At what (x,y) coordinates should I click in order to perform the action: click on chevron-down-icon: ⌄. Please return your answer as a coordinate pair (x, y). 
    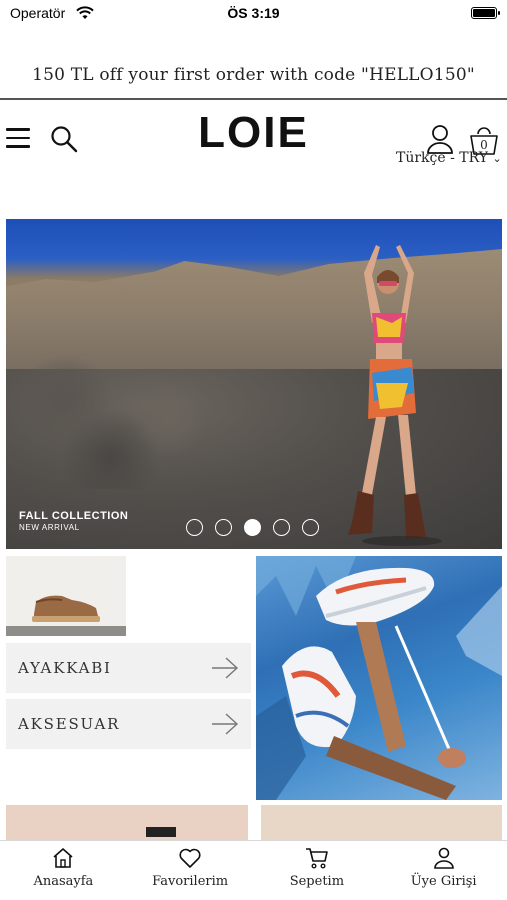
    Looking at the image, I should click on (497, 158).